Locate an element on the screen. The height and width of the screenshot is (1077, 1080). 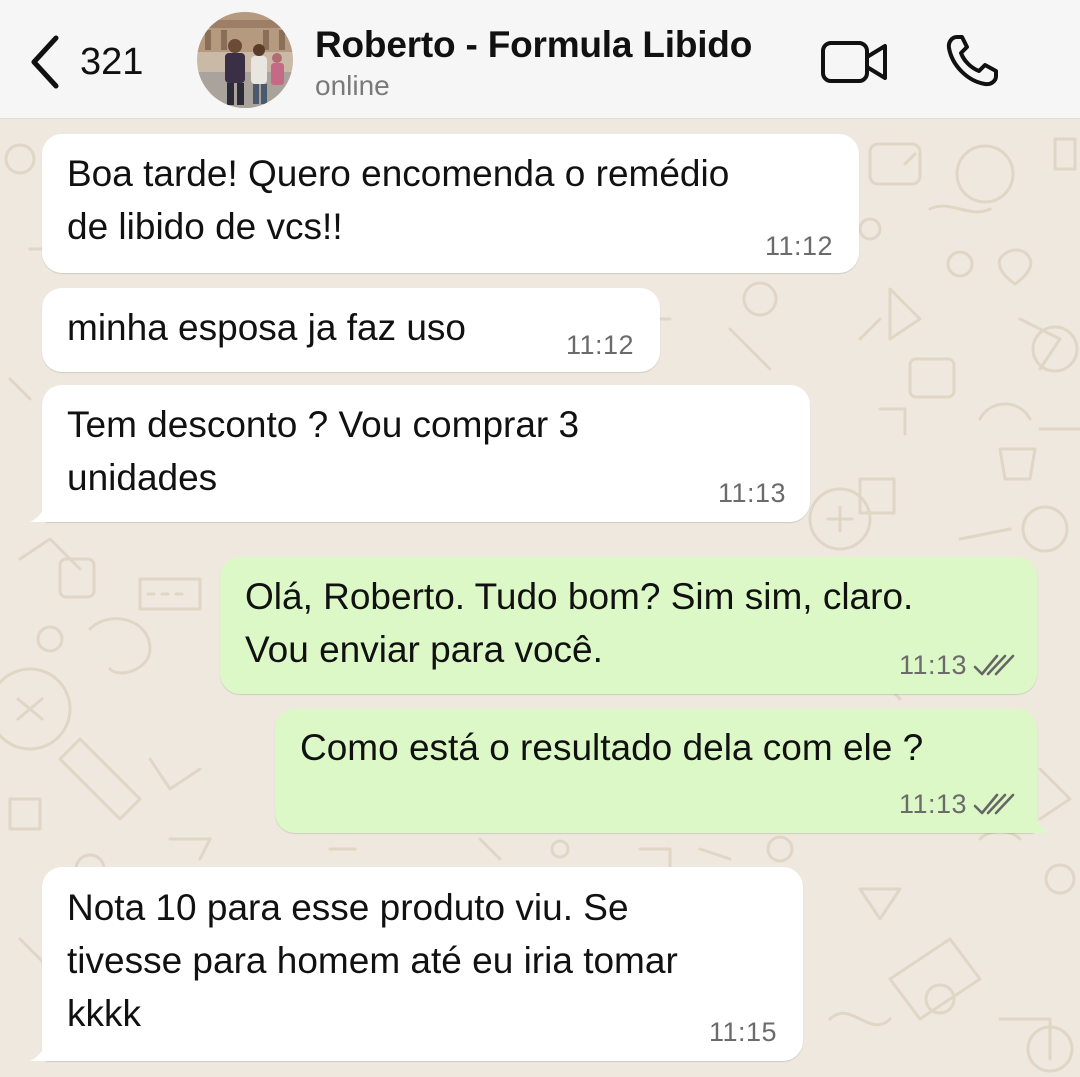
back-button: 321 is located at coordinates (85, 62).